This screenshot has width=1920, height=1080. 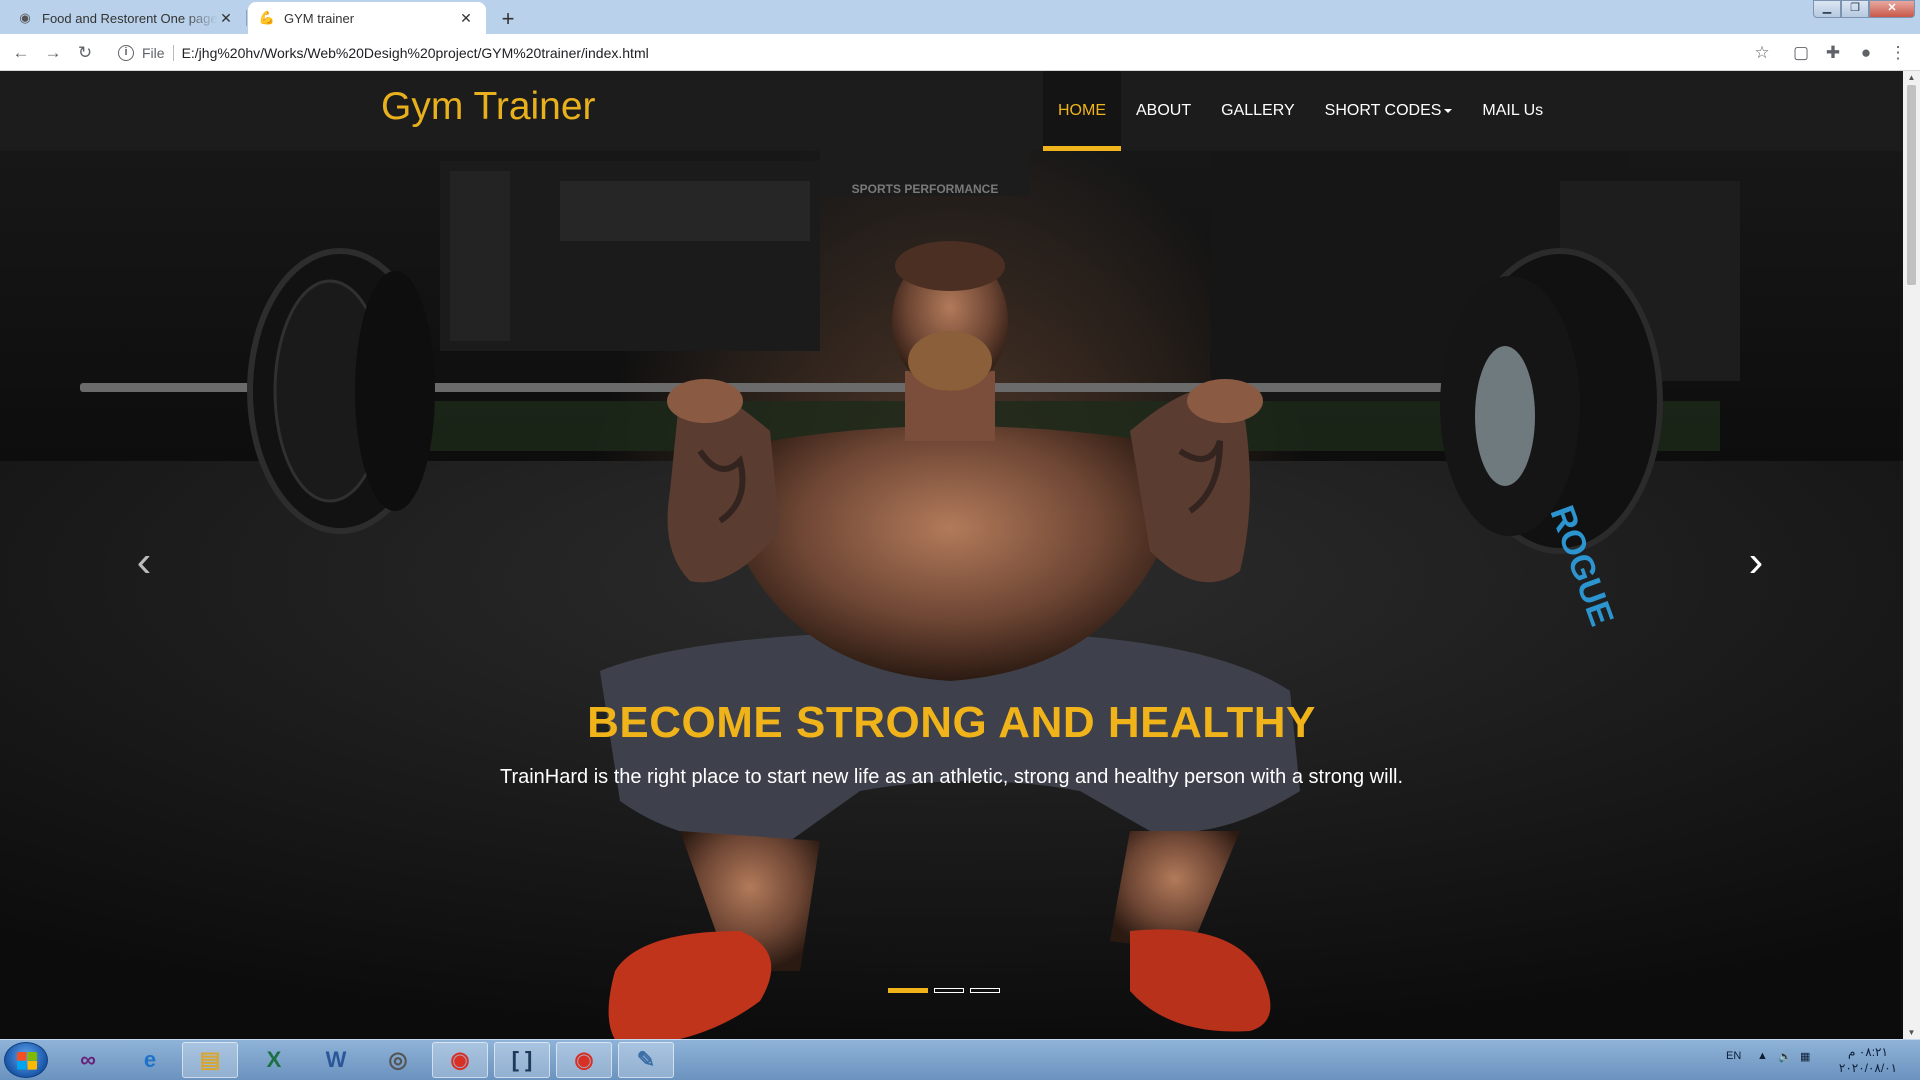 I want to click on back-button: ←, so click(x=21, y=53).